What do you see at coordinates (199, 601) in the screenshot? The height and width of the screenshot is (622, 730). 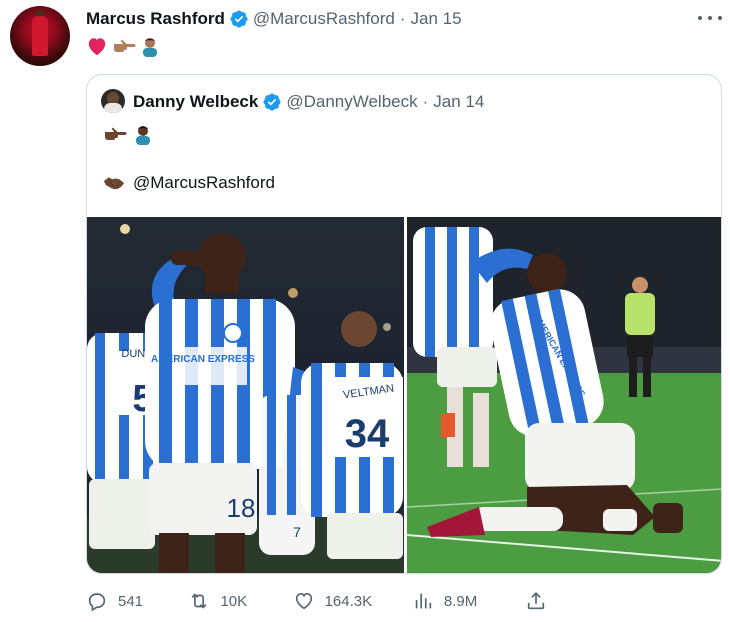 I see `retweet-icon` at bounding box center [199, 601].